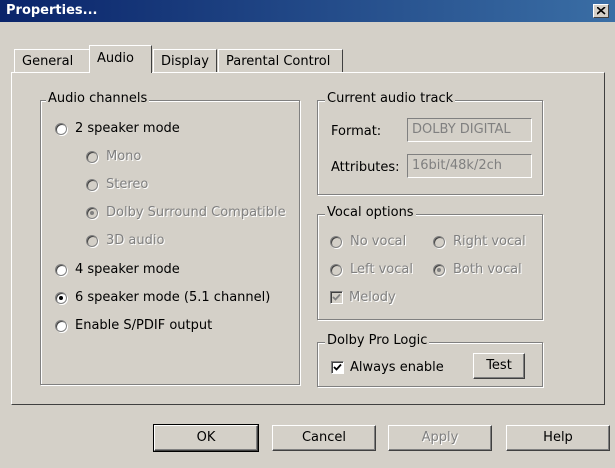 The width and height of the screenshot is (615, 468). What do you see at coordinates (381, 269) in the screenshot?
I see `option-label: Left vocal` at bounding box center [381, 269].